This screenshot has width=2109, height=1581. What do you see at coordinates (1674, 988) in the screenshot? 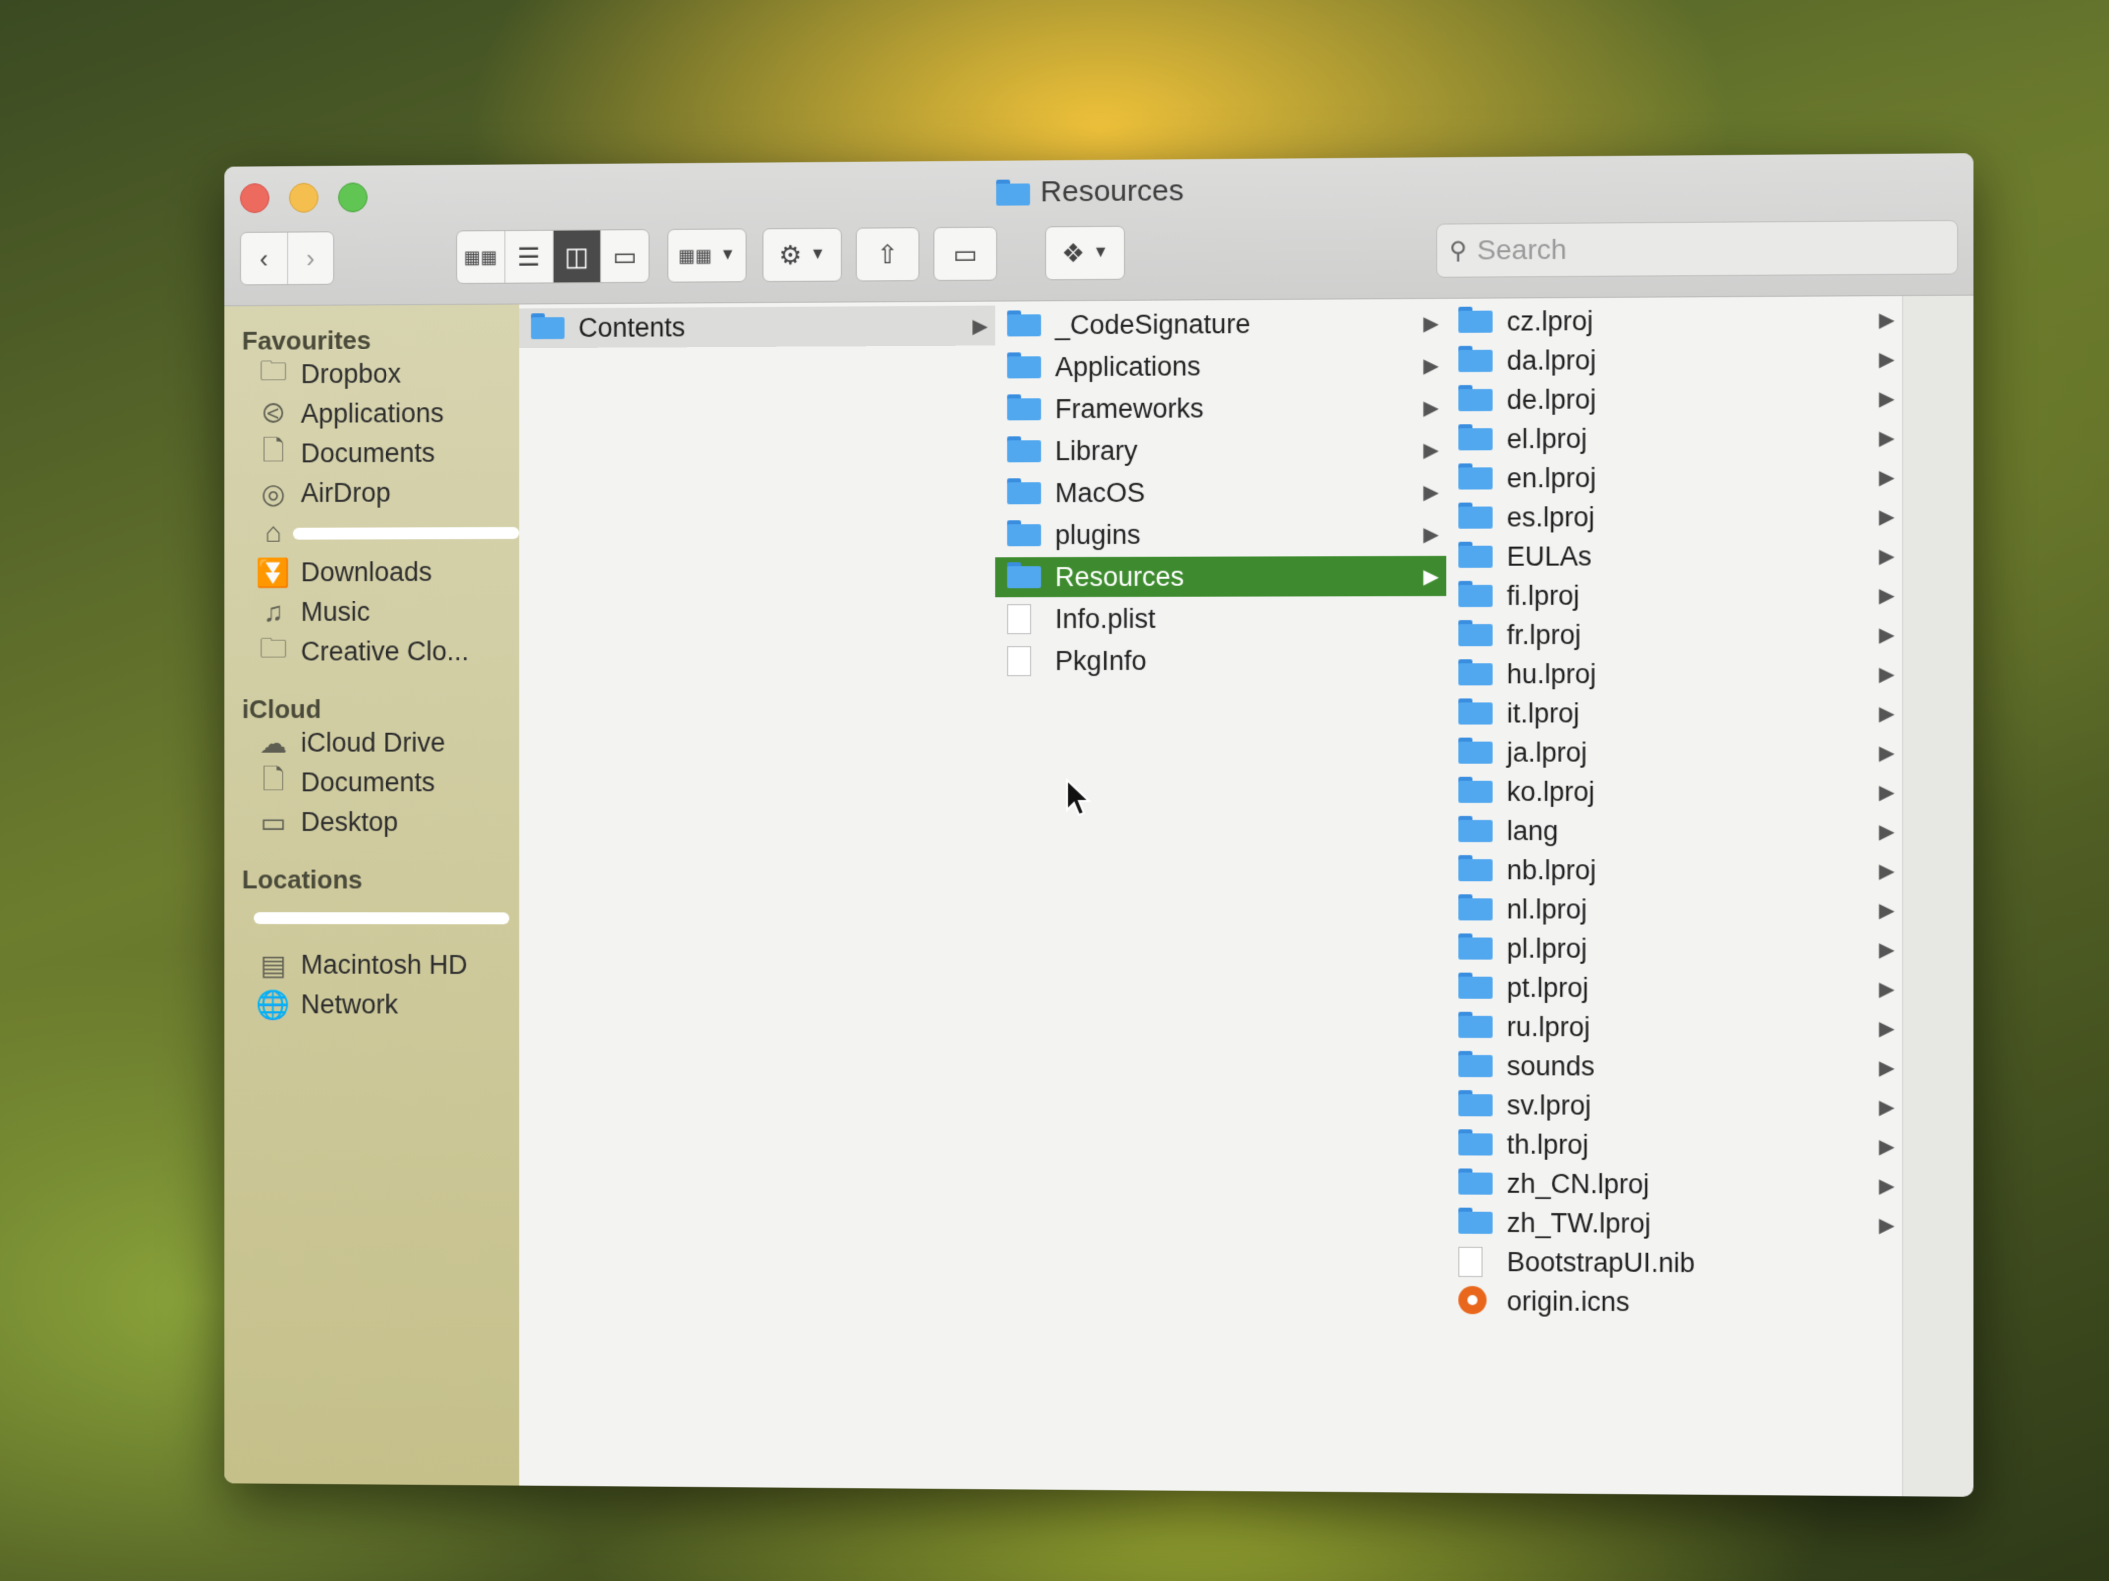
I see `column-row-pt-lproj: pt.lproj ▶` at bounding box center [1674, 988].